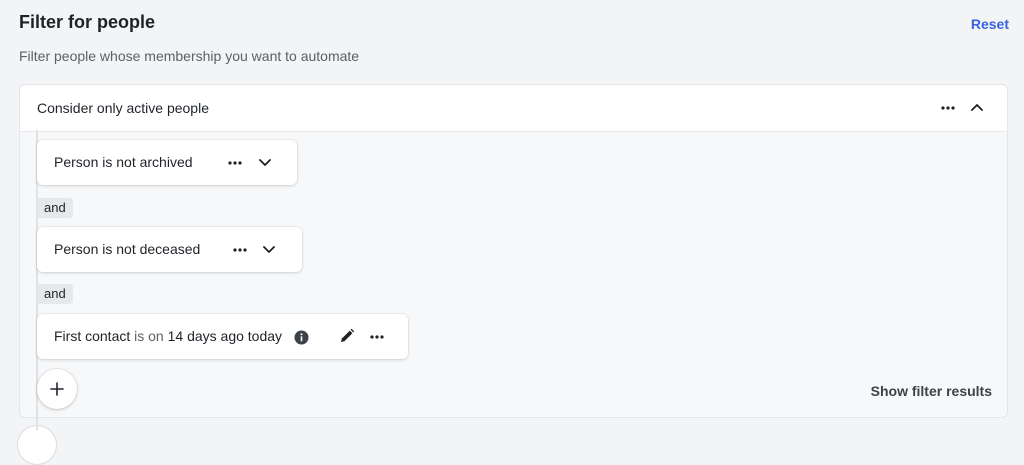 This screenshot has height=465, width=1024. I want to click on condition-label: First contact is on 14 days ago today, so click(168, 336).